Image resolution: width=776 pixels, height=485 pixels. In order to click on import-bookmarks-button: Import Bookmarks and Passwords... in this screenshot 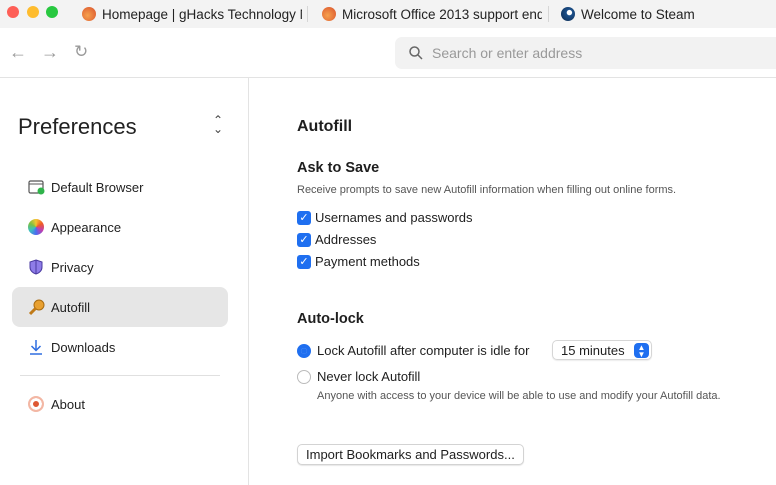, I will do `click(410, 454)`.